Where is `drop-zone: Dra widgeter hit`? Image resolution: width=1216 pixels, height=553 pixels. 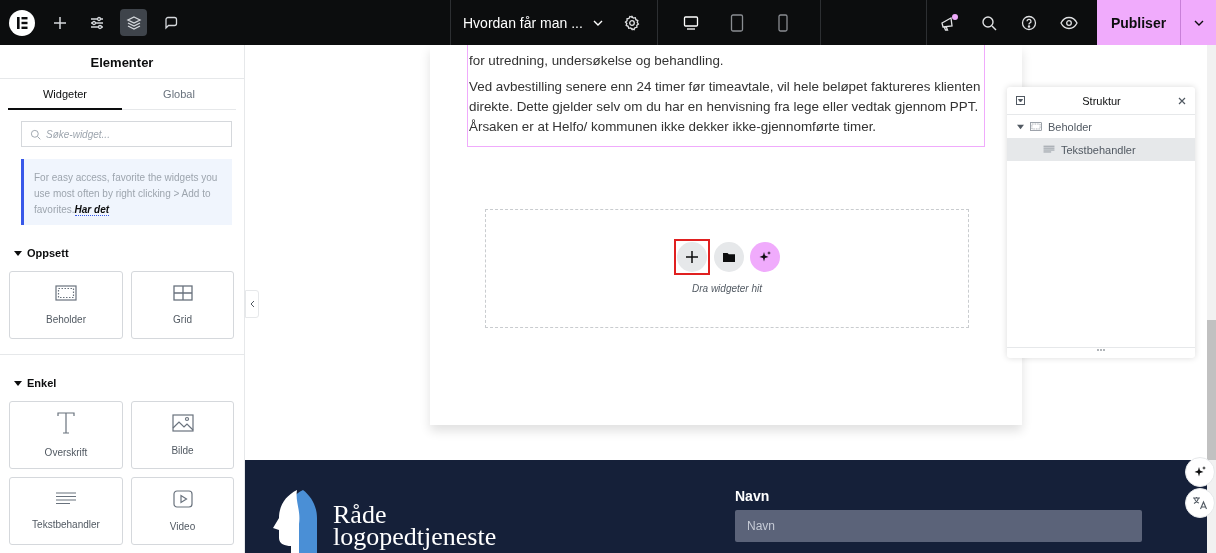
drop-zone: Dra widgeter hit is located at coordinates (727, 268).